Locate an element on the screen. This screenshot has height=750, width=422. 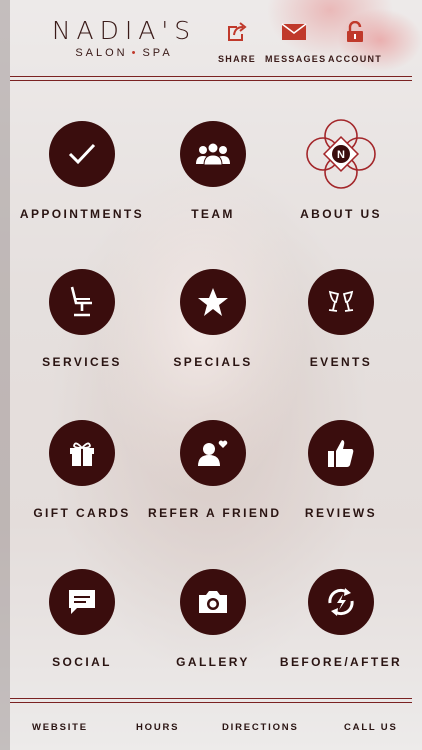
star-icon is located at coordinates (213, 302).